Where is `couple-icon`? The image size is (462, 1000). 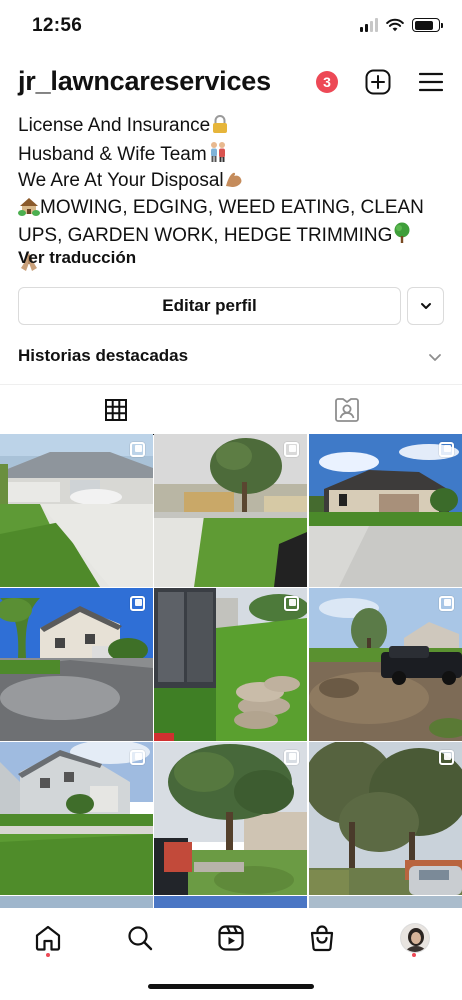
couple-icon is located at coordinates (218, 155).